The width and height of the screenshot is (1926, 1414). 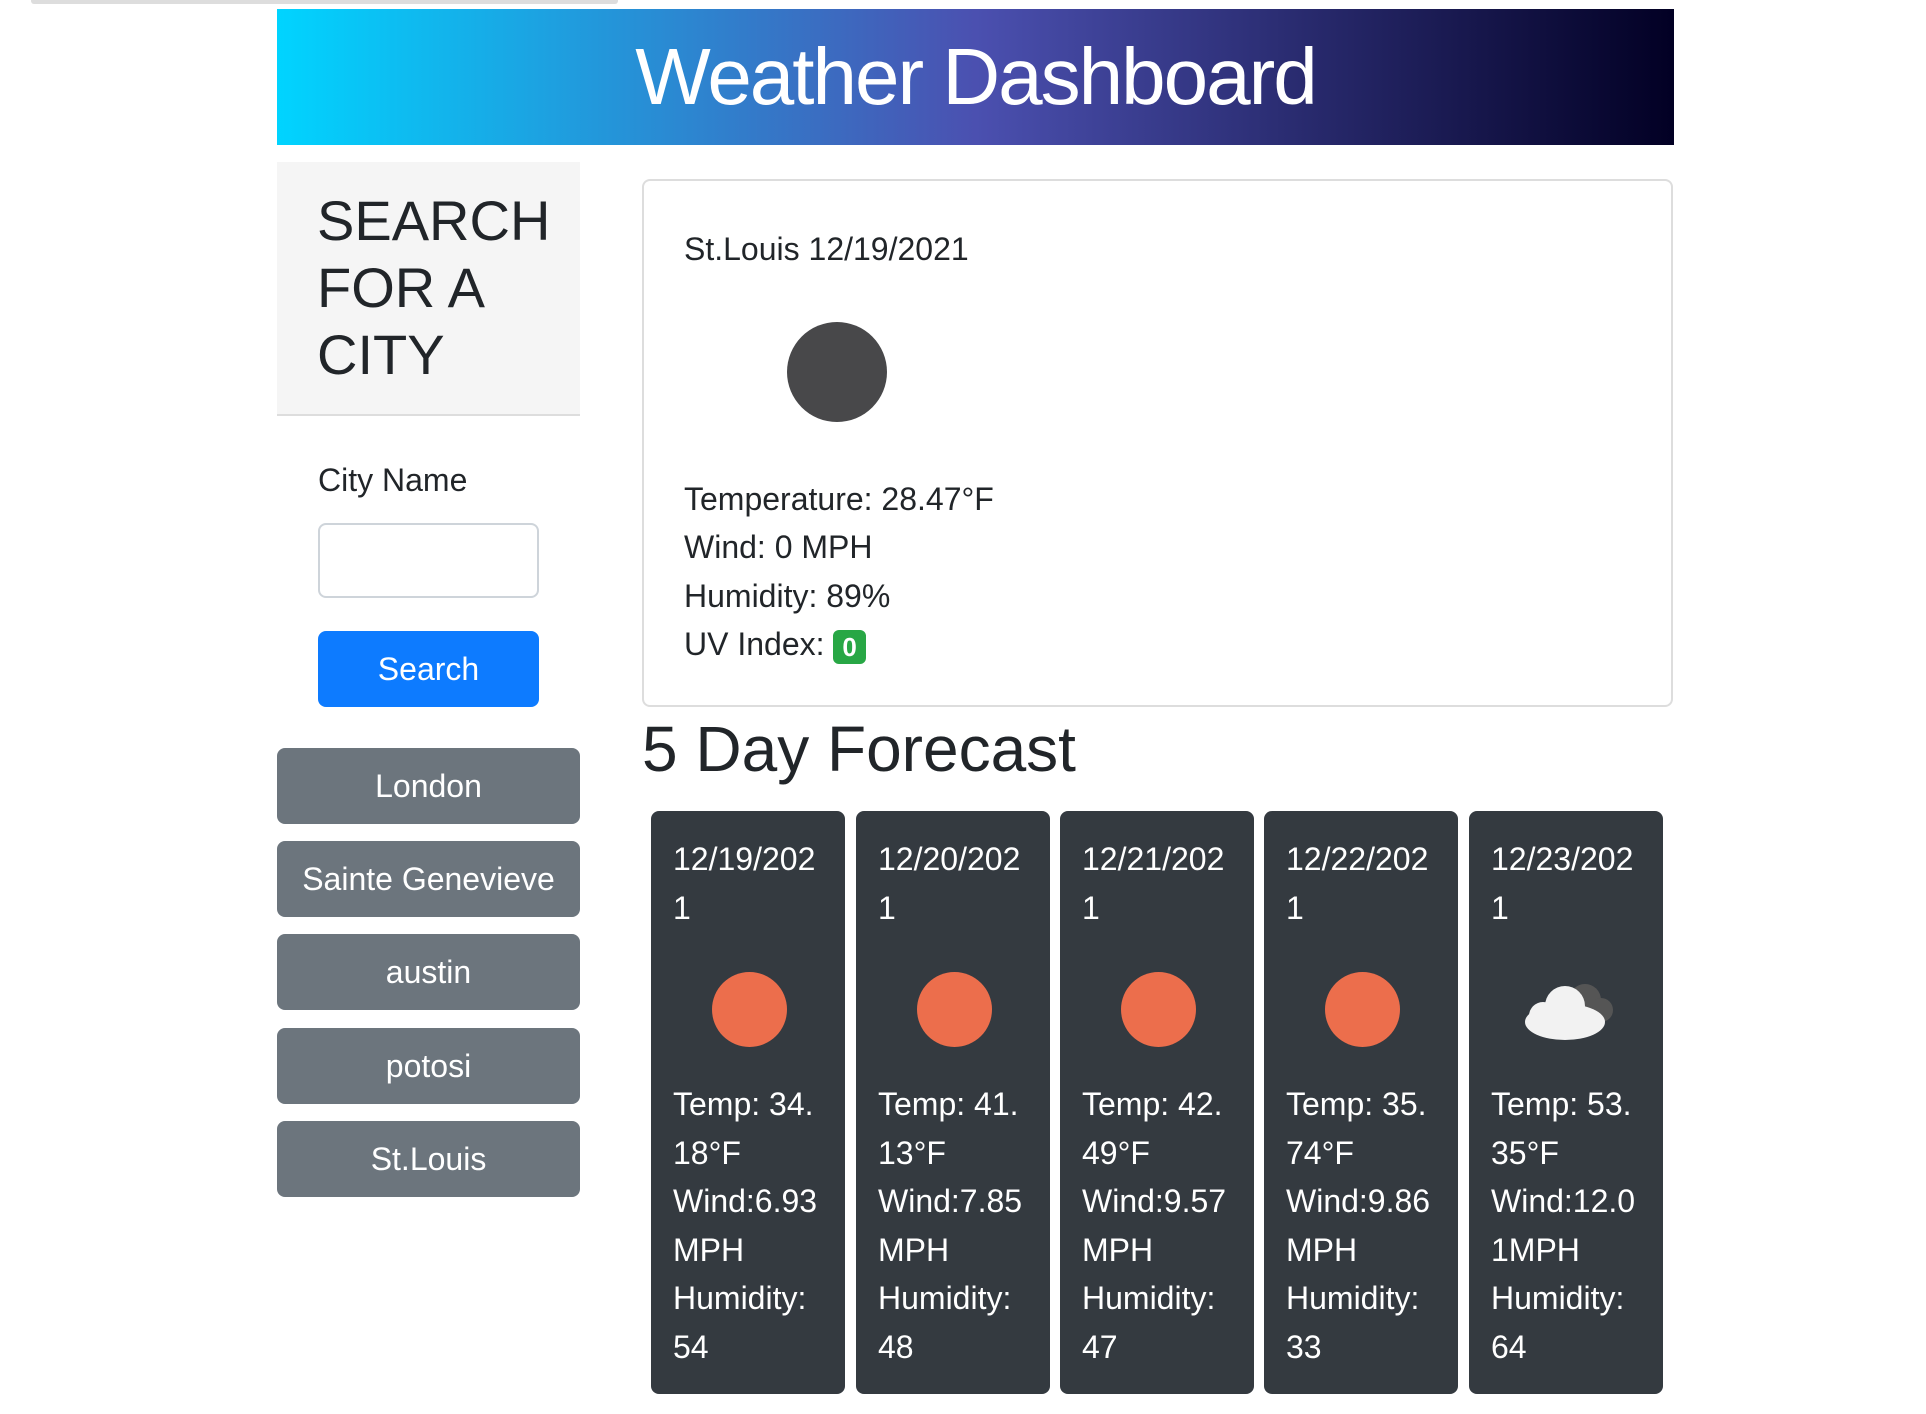 I want to click on forecast-humidity: Humidity: 54, so click(x=740, y=1322).